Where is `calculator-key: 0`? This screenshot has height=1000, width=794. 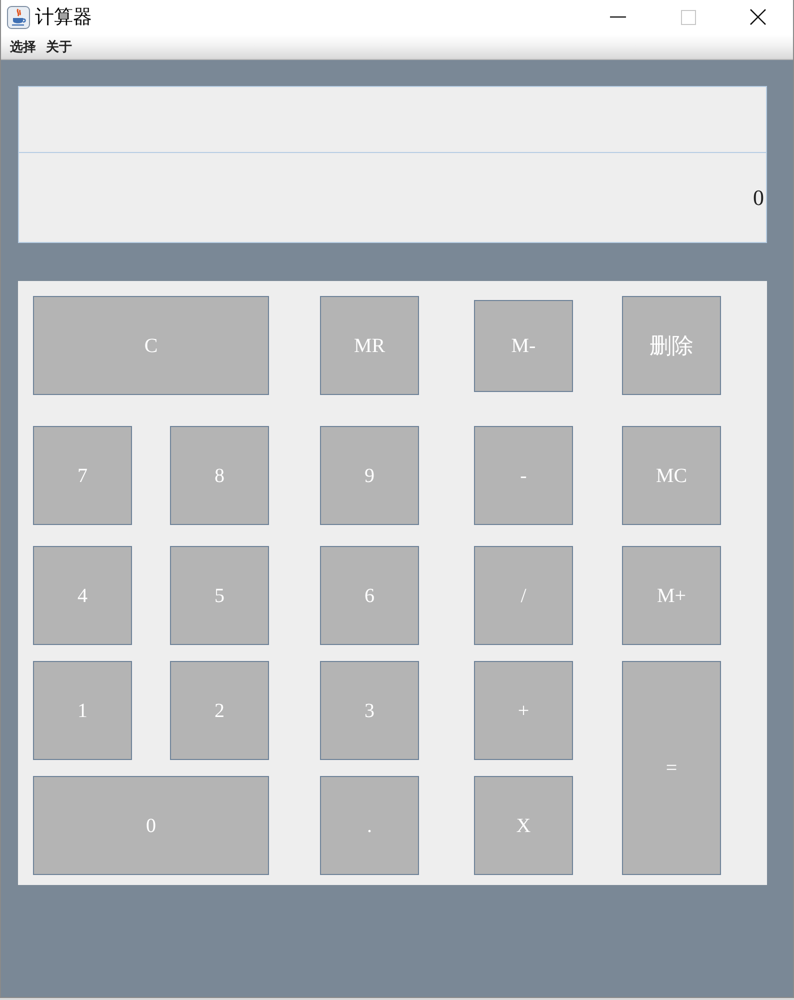
calculator-key: 0 is located at coordinates (151, 825).